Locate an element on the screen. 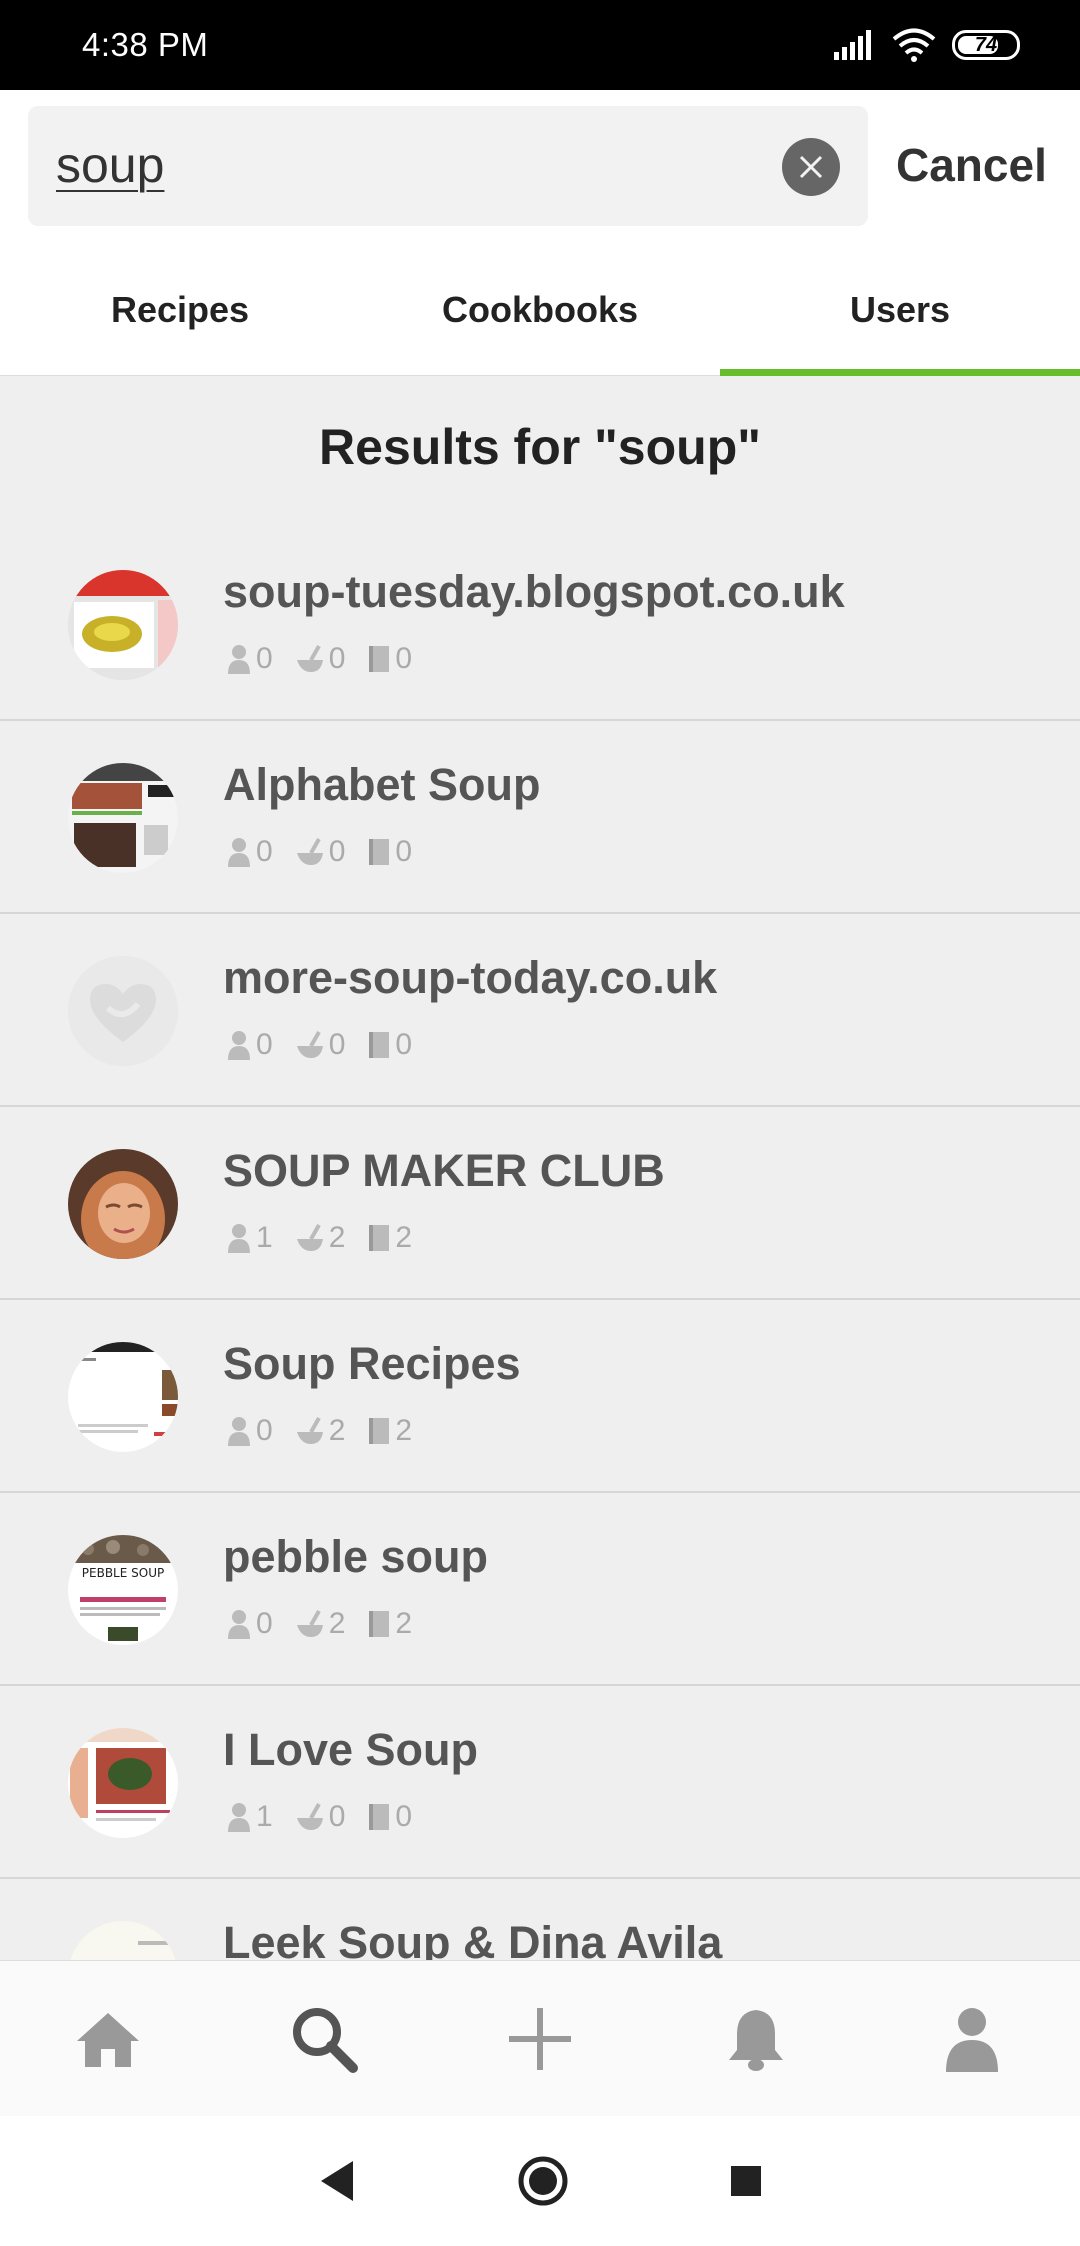 This screenshot has height=2246, width=1080. home-icon is located at coordinates (108, 2039).